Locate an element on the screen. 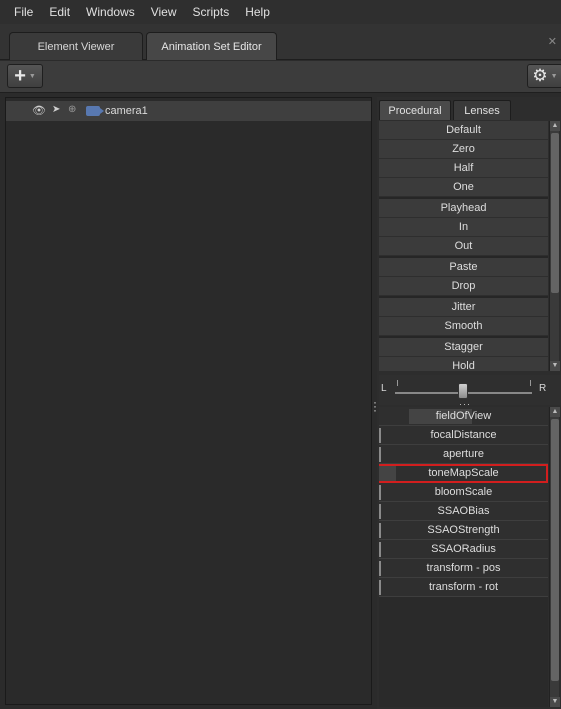  toolbar: + ▼ ⚙ ▼ is located at coordinates (280, 77).